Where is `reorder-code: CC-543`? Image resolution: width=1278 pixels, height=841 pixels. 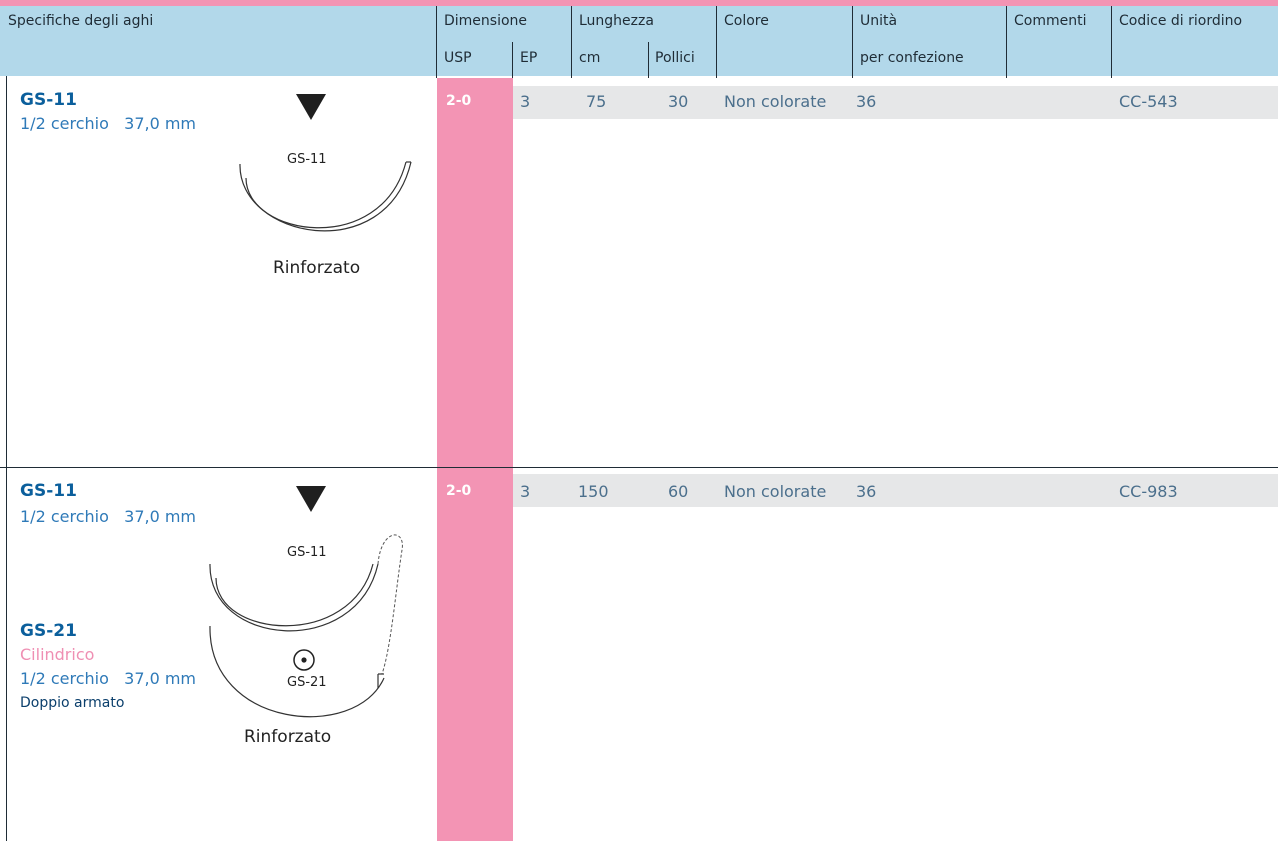 reorder-code: CC-543 is located at coordinates (1148, 101).